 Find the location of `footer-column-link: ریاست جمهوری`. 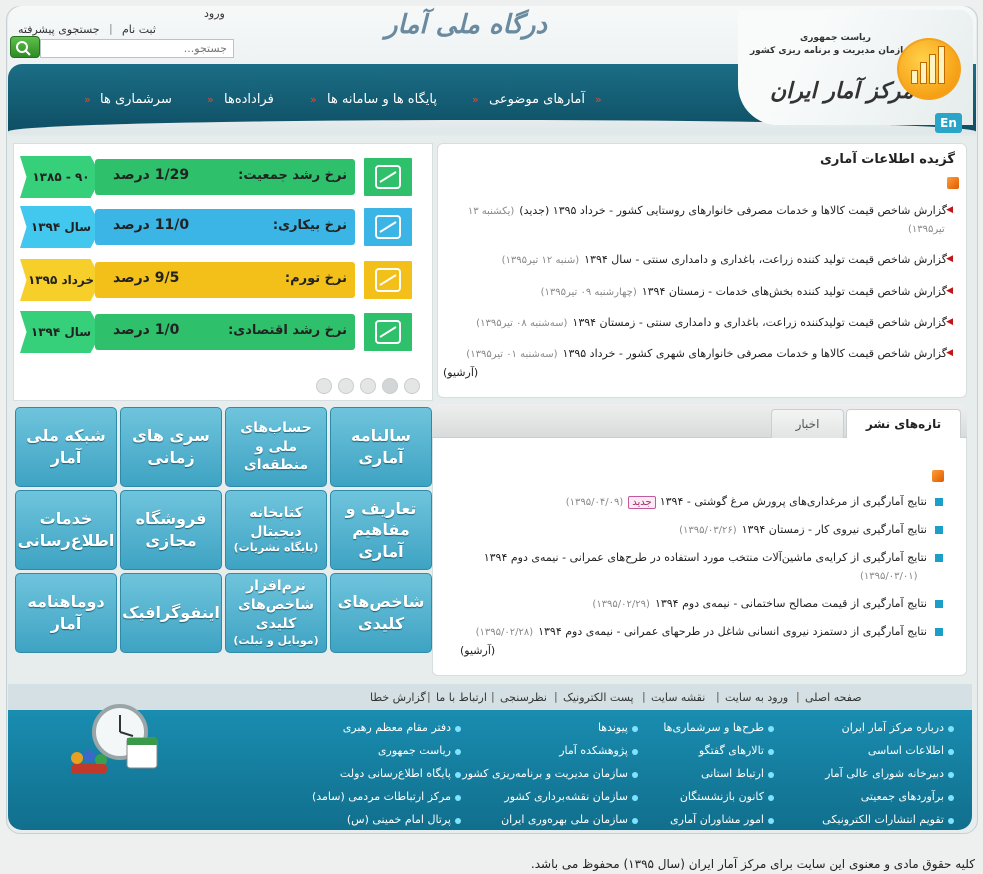

footer-column-link: ریاست جمهوری is located at coordinates (414, 750).